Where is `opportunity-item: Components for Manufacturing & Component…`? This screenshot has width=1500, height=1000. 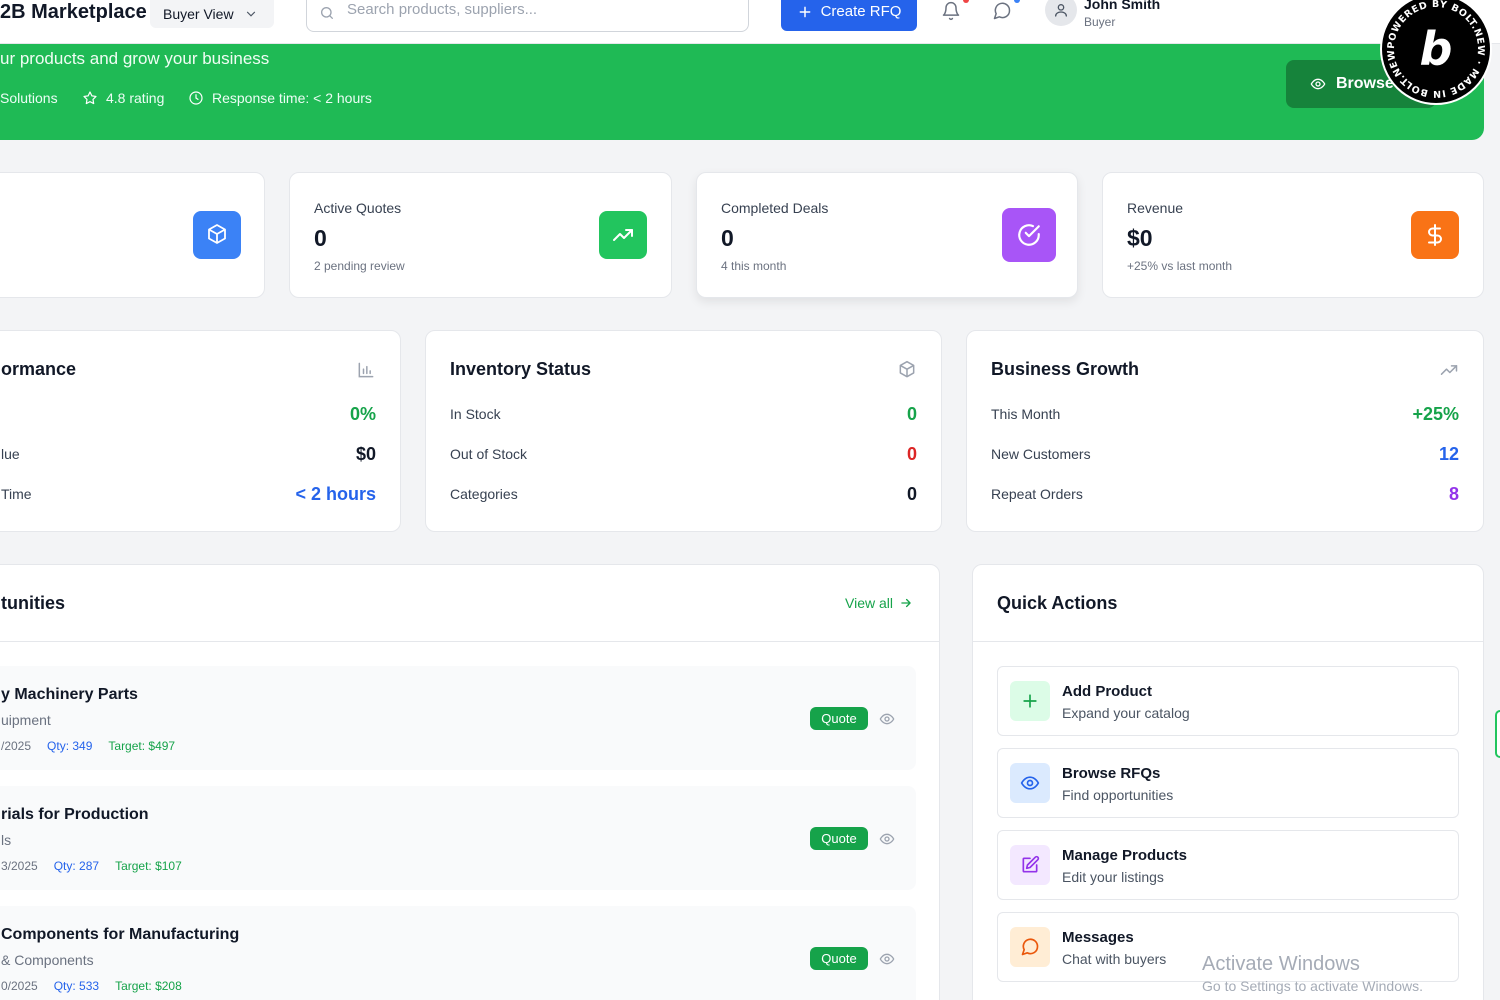 opportunity-item: Components for Manufacturing & Component… is located at coordinates (458, 953).